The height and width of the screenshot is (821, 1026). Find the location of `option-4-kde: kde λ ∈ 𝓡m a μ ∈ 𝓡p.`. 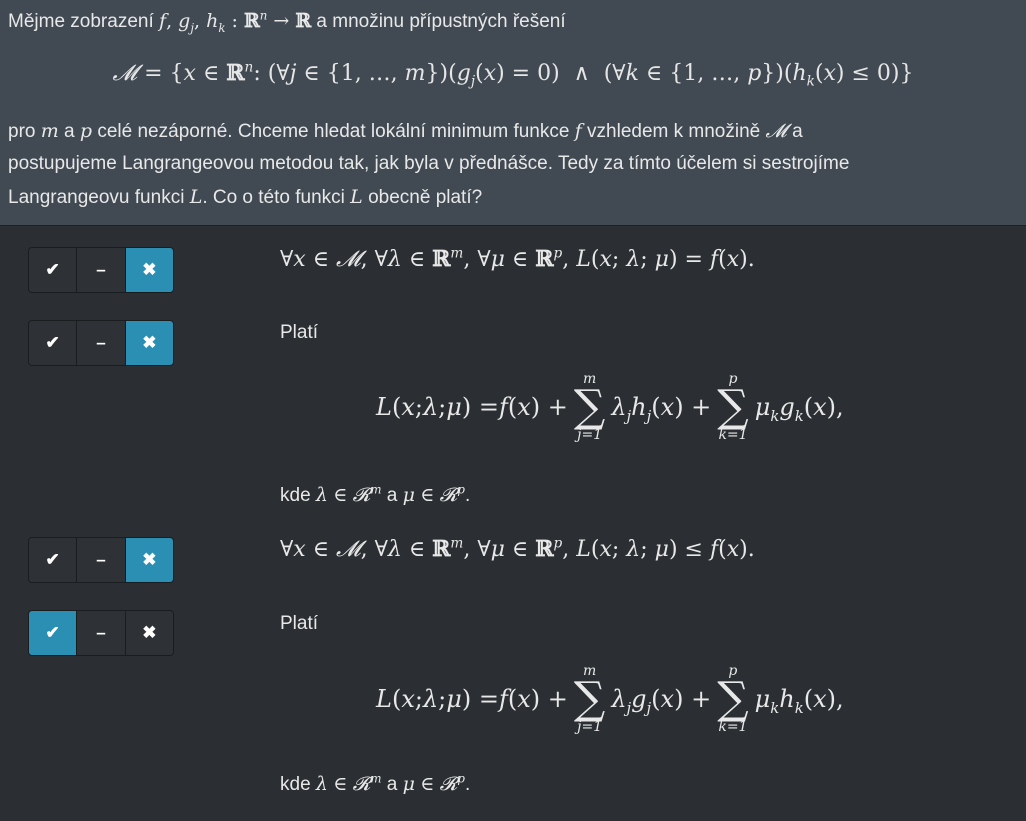

option-4-kde: kde λ ∈ 𝓡m a μ ∈ 𝓡p. is located at coordinates (375, 783).